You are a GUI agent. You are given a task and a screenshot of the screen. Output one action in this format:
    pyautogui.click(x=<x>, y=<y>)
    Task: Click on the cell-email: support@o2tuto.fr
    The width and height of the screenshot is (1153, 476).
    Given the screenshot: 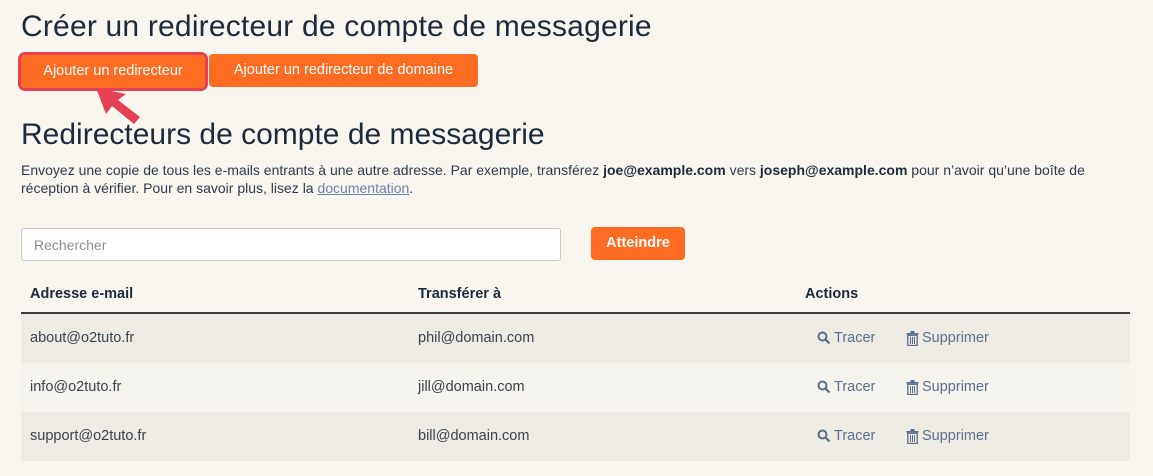 What is the action you would take?
    pyautogui.click(x=88, y=436)
    